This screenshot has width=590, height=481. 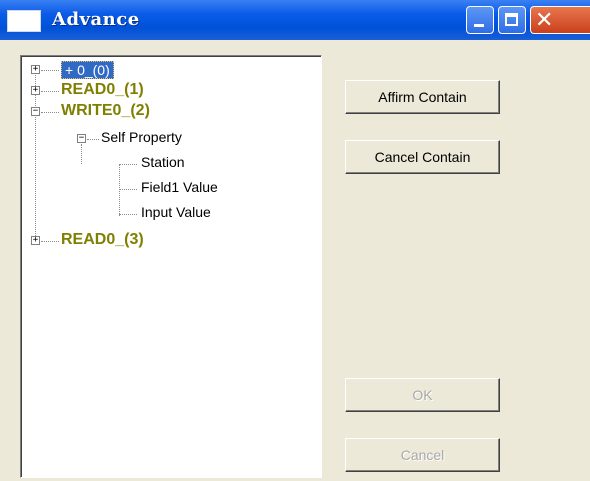 What do you see at coordinates (422, 157) in the screenshot?
I see `cancel-contain-button: Cancel Contain` at bounding box center [422, 157].